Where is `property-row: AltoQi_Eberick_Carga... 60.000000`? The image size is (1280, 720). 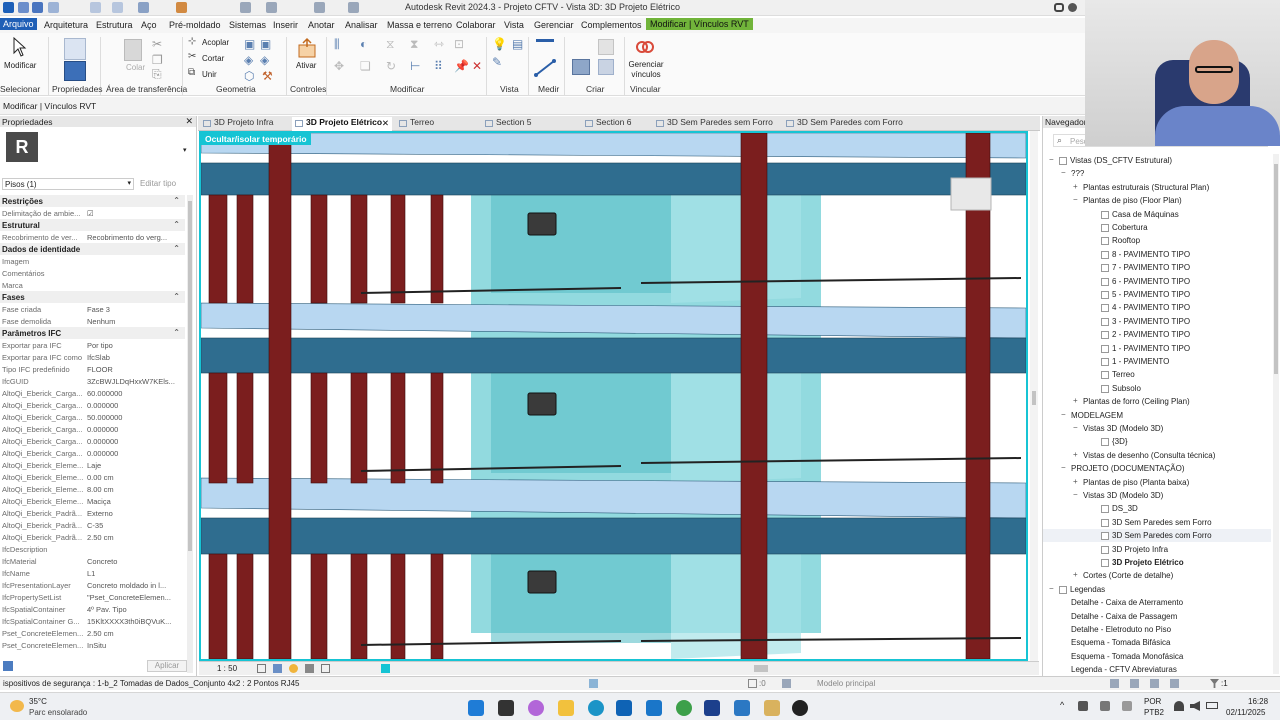 property-row: AltoQi_Eberick_Carga... 60.000000 is located at coordinates (92, 393).